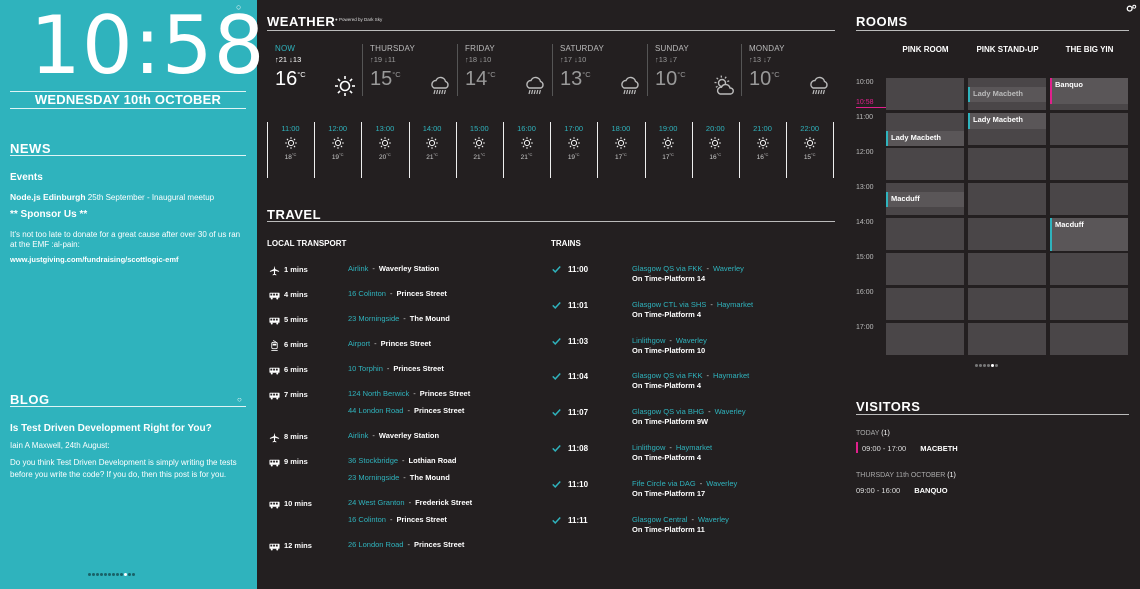  I want to click on hour-temp: 19°C, so click(573, 156).